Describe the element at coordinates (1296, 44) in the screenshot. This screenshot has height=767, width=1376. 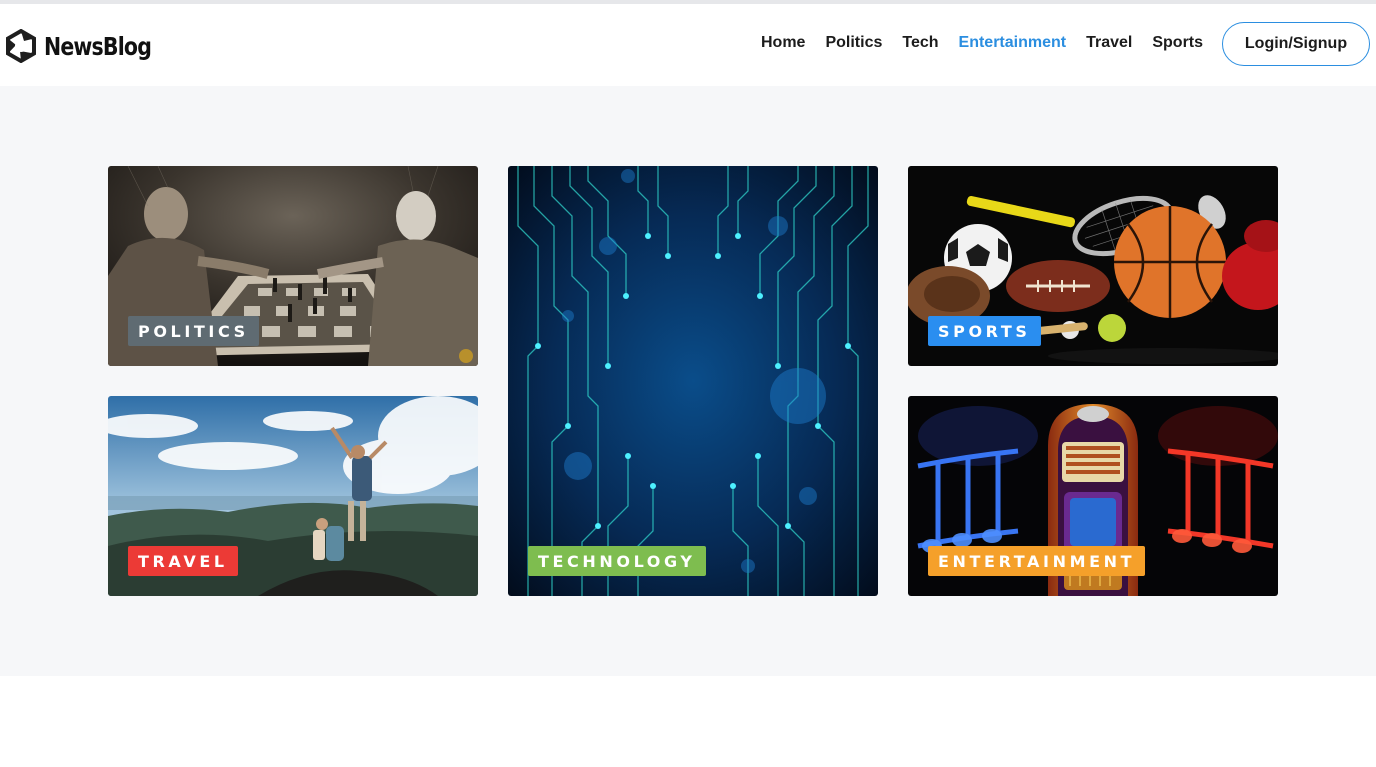
I see `login-signup-button: Login/Signup` at that location.